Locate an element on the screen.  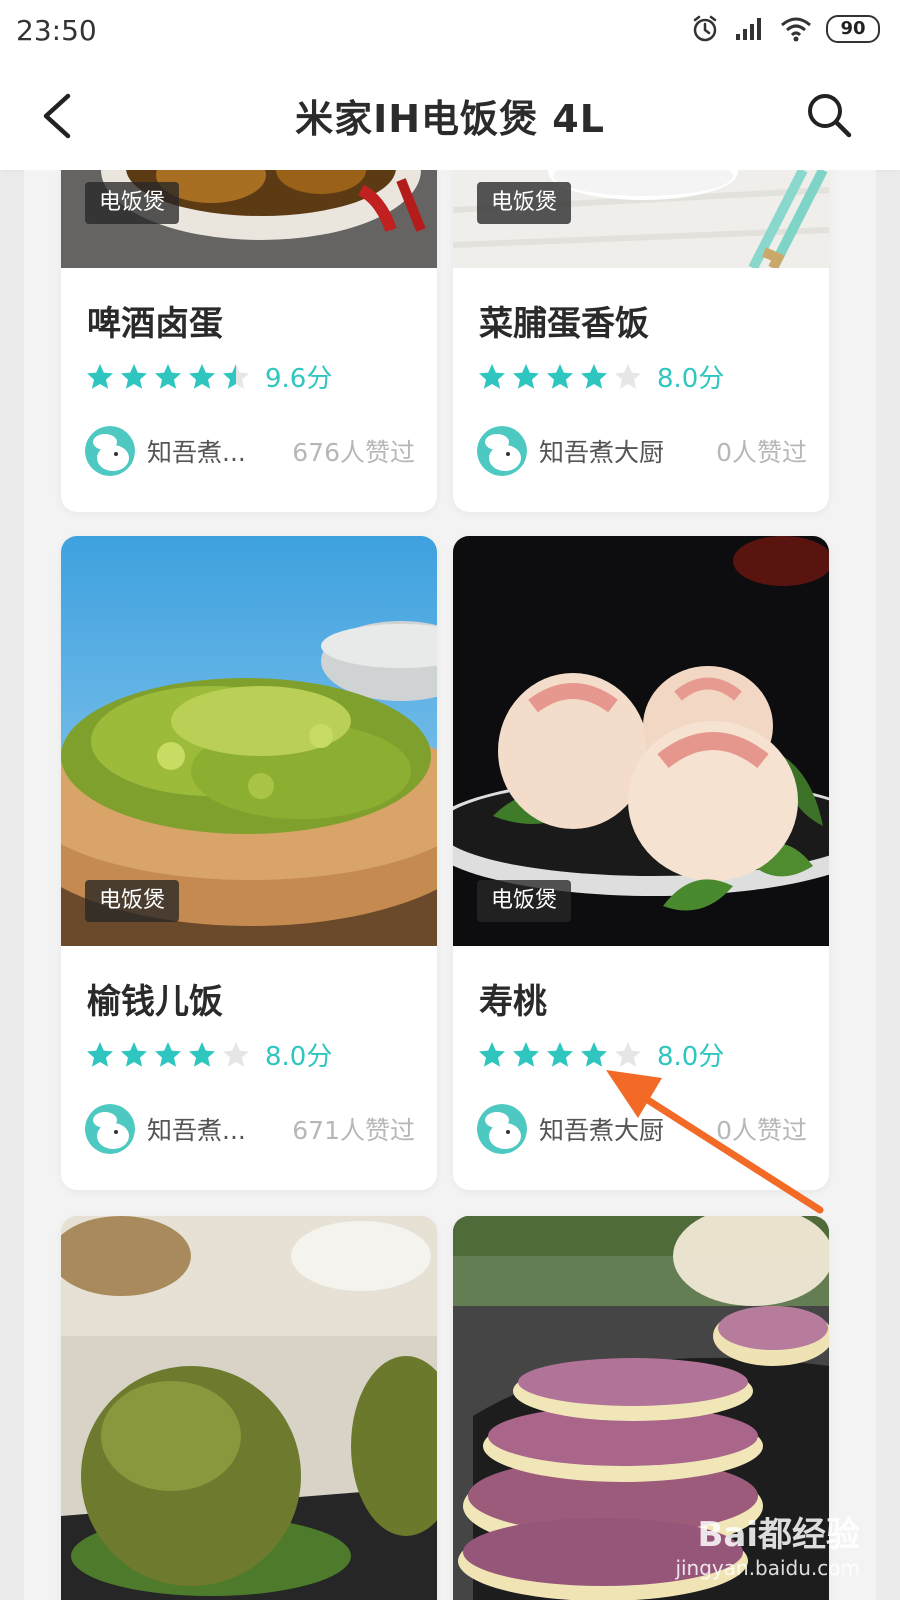
baidu-watermark: Bai都经验 jingyan.baidu.com is located at coordinates (767, 1543).